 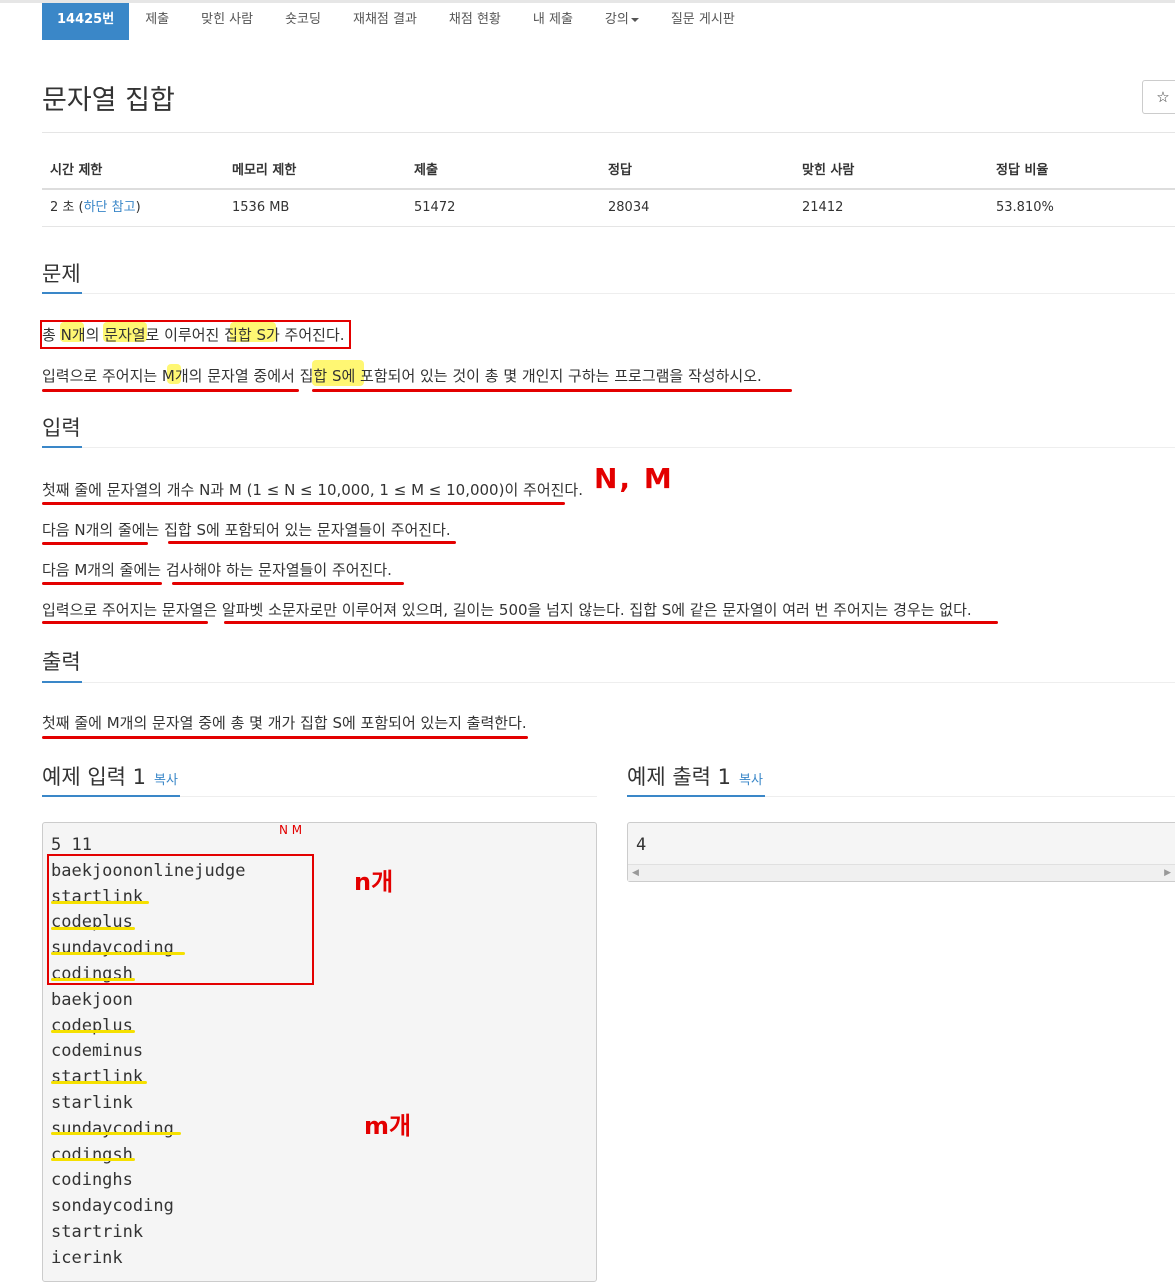 What do you see at coordinates (291, 830) in the screenshot?
I see `annotation-nm-small: N M` at bounding box center [291, 830].